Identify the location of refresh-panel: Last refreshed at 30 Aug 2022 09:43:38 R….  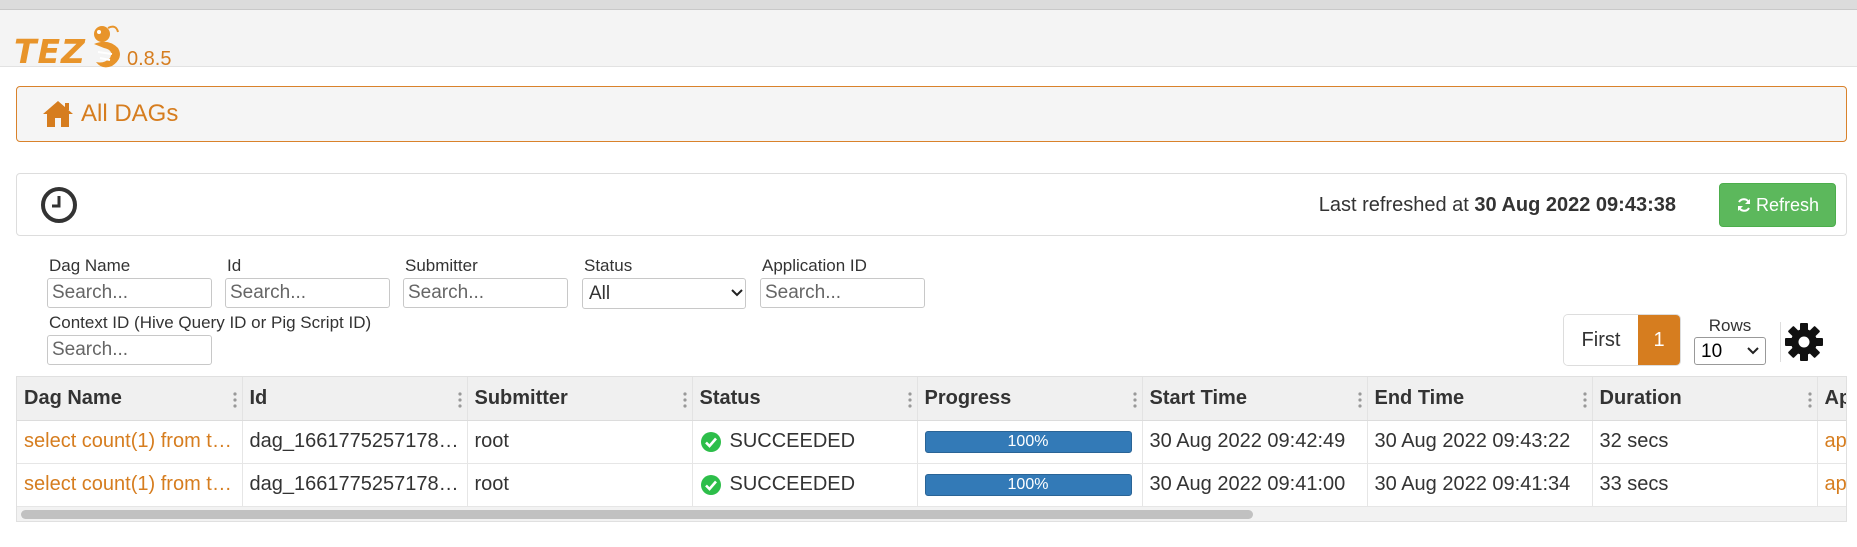
(931, 204).